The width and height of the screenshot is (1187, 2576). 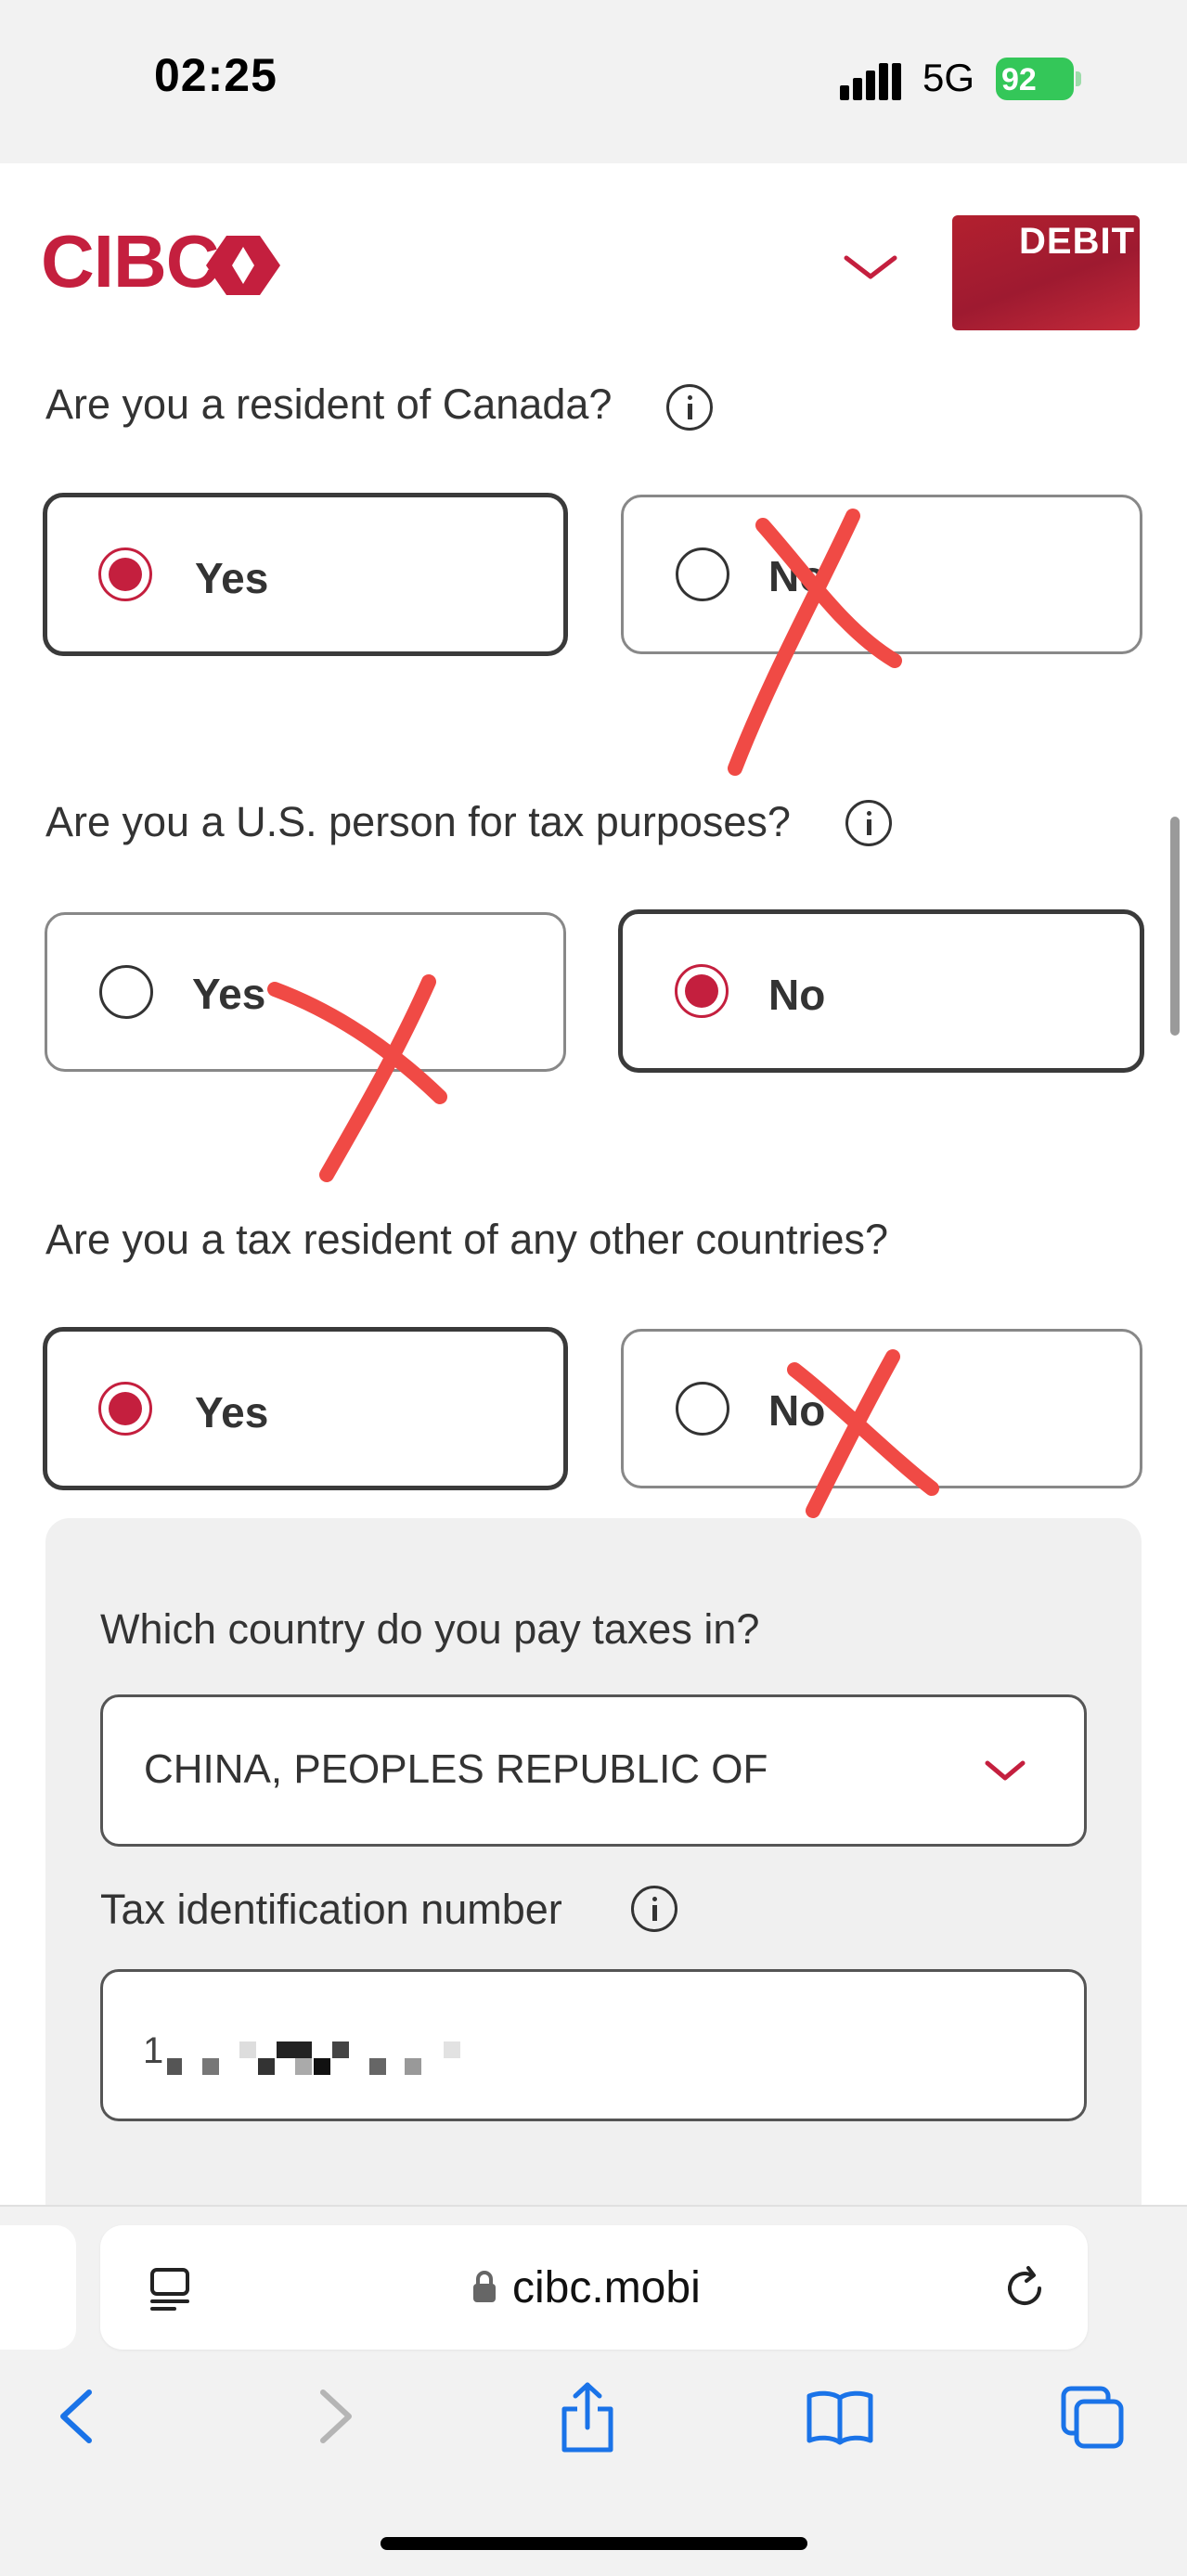 I want to click on option-canada-no: No, so click(x=881, y=574).